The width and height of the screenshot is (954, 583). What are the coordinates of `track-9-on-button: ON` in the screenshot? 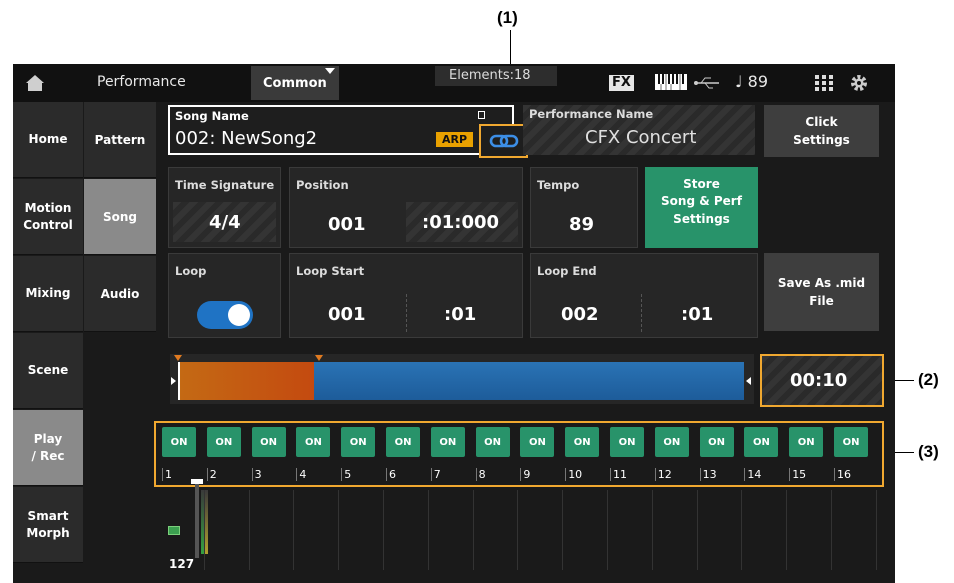 It's located at (537, 442).